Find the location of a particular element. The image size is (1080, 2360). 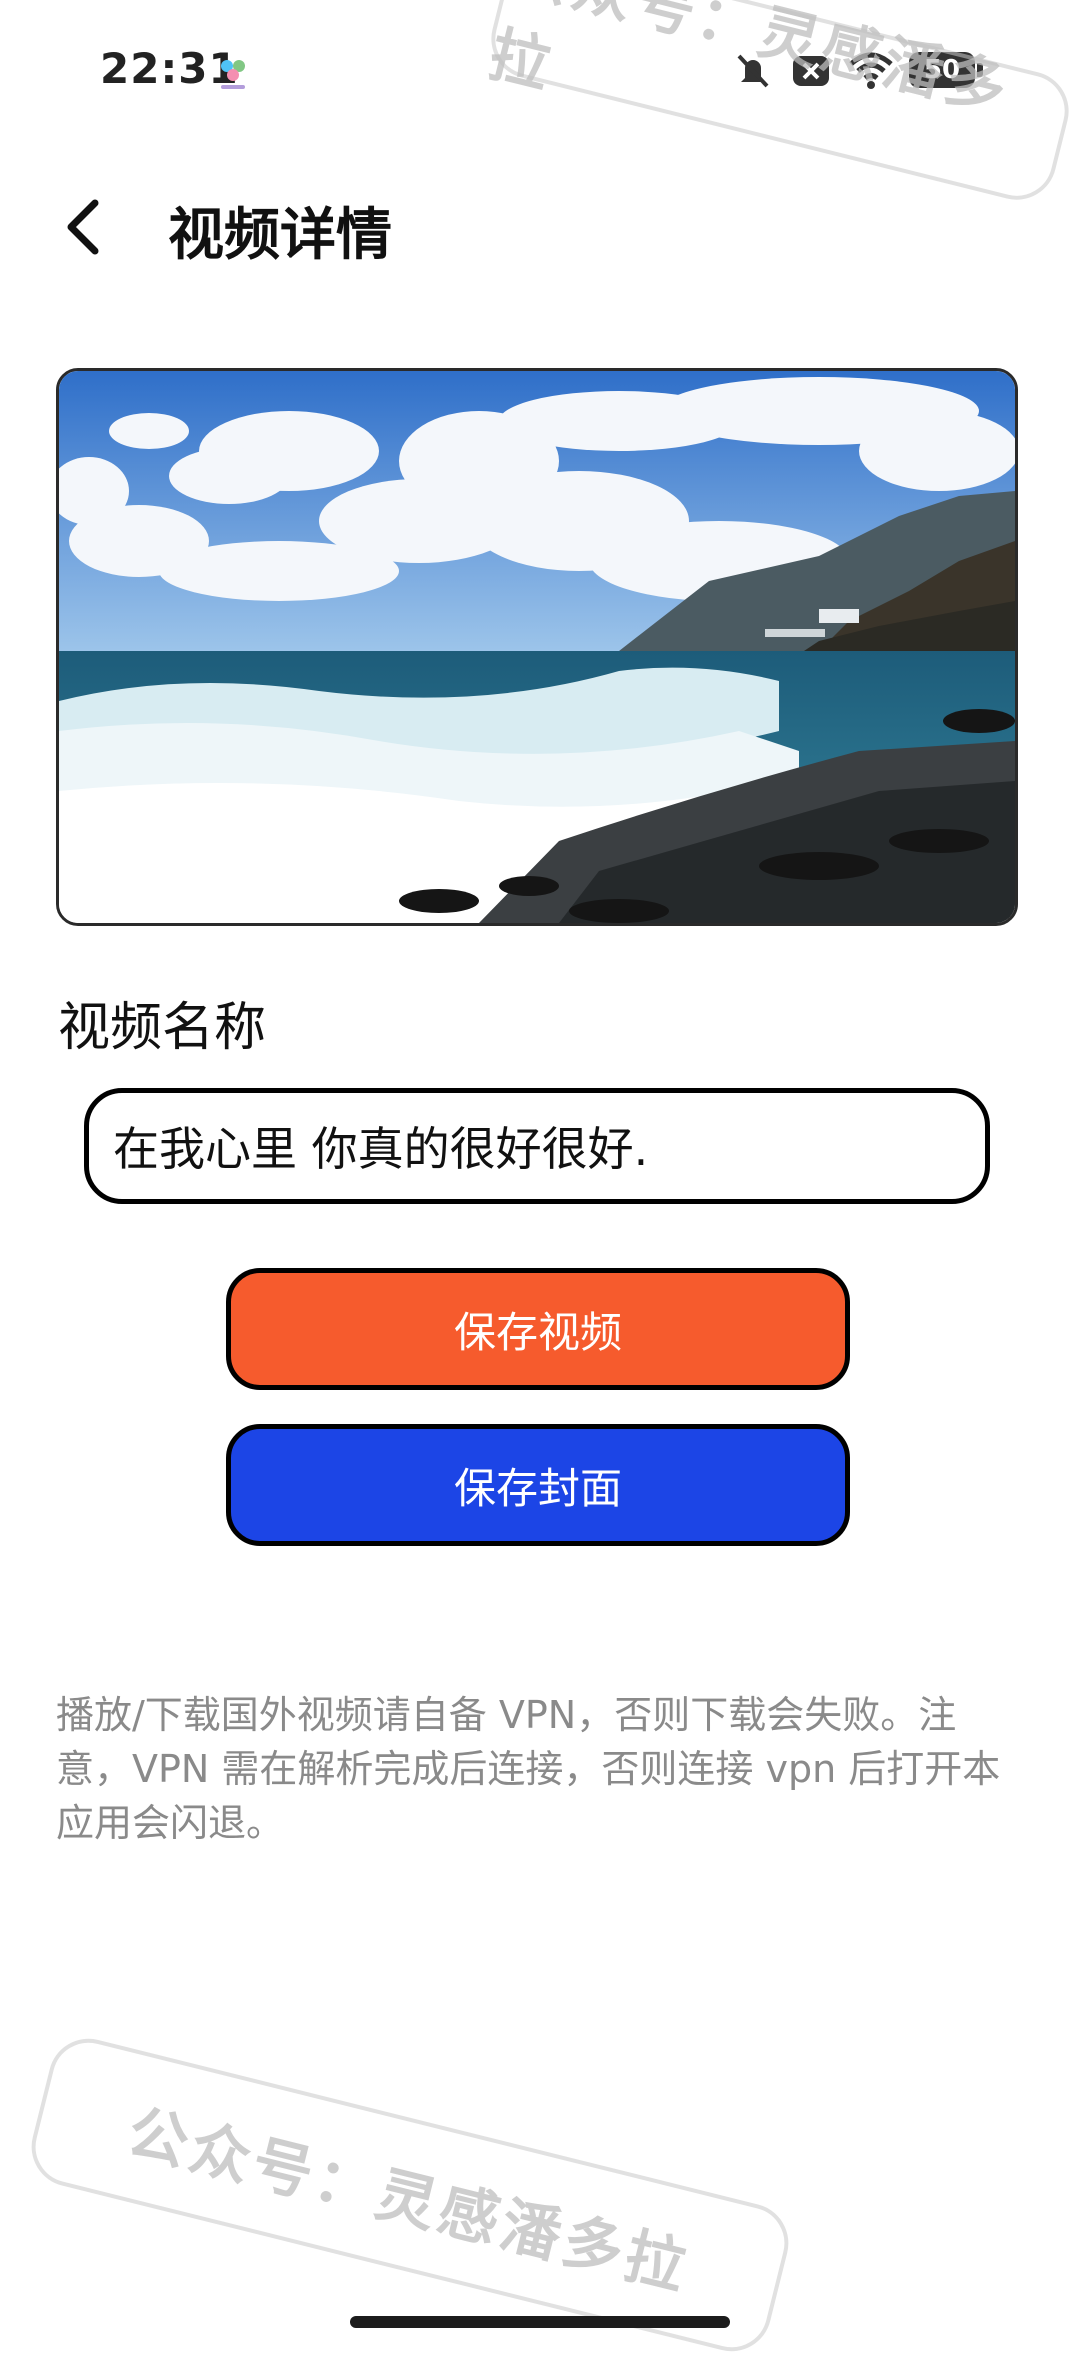

page-title: 视频详情 is located at coordinates (280, 235).